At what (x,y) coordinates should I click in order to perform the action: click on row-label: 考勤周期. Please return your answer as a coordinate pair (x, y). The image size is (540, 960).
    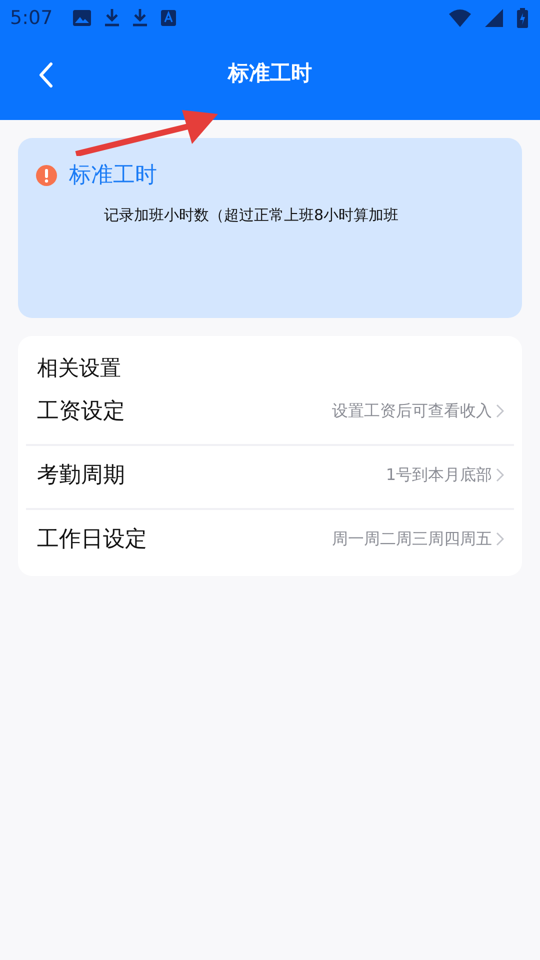
    Looking at the image, I should click on (81, 476).